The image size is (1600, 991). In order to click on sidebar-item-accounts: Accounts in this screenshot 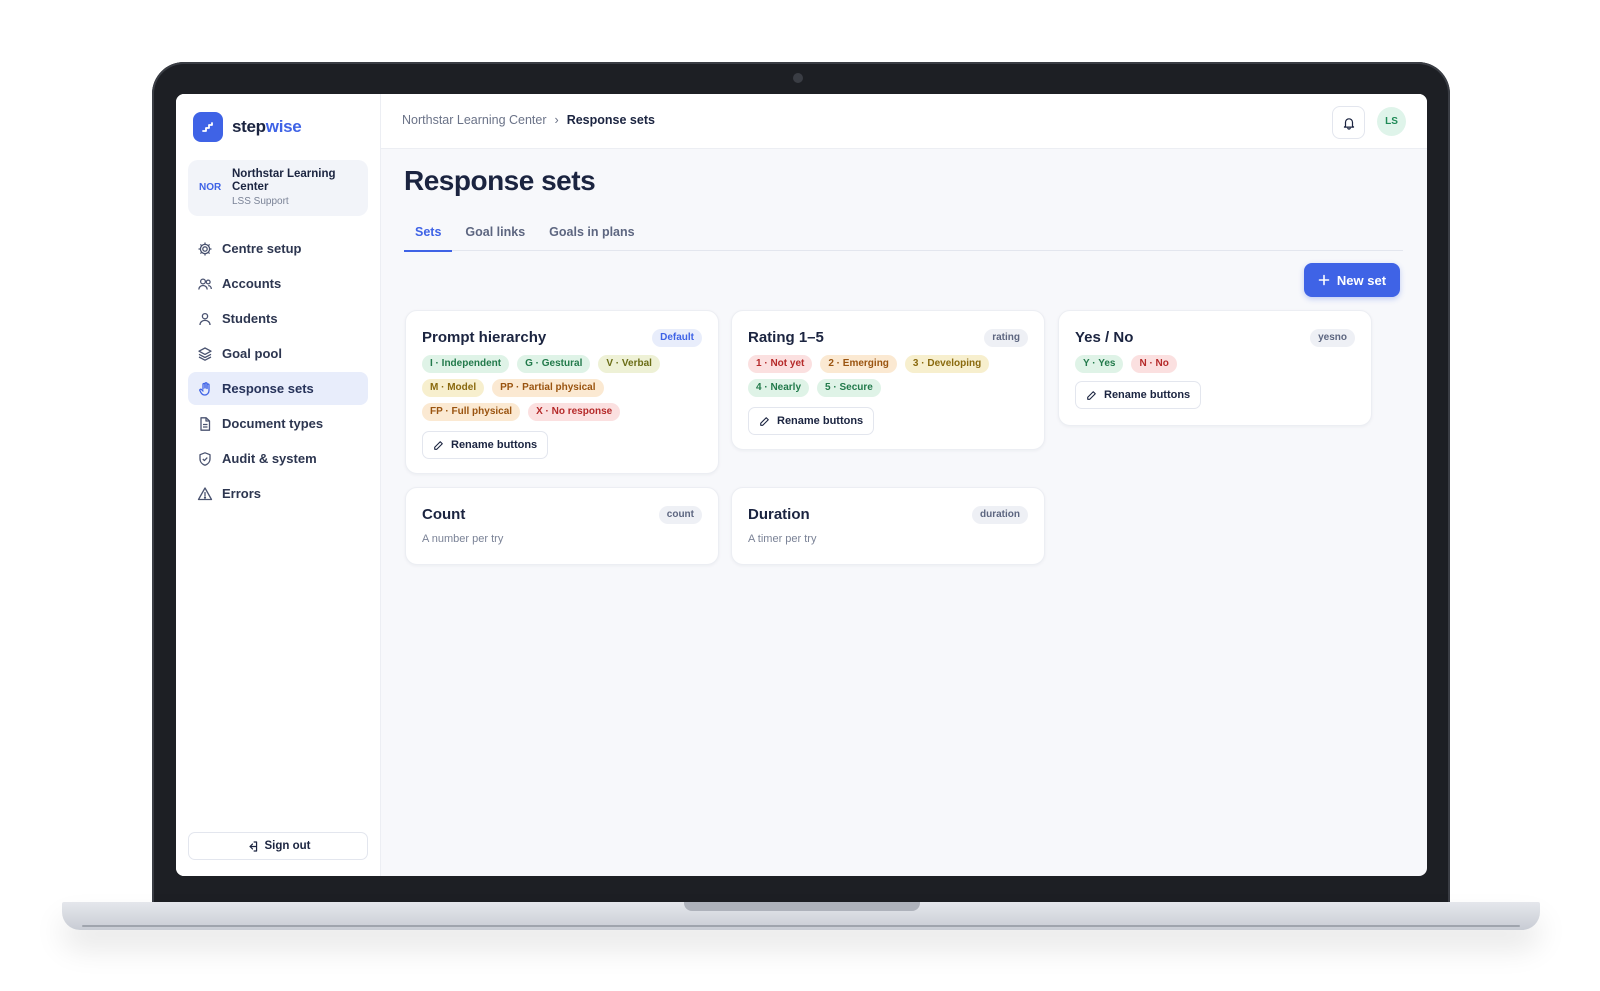, I will do `click(278, 283)`.